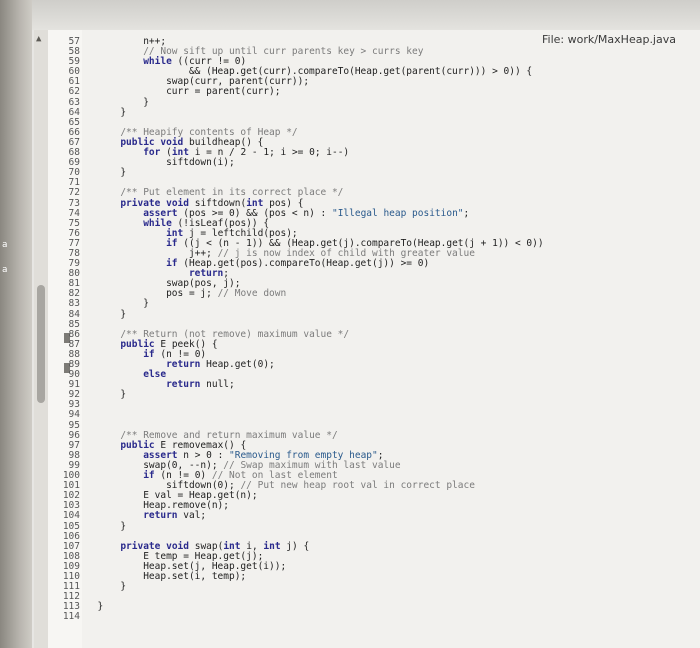 This screenshot has width=700, height=648. What do you see at coordinates (71, 617) in the screenshot?
I see `line-number: 114` at bounding box center [71, 617].